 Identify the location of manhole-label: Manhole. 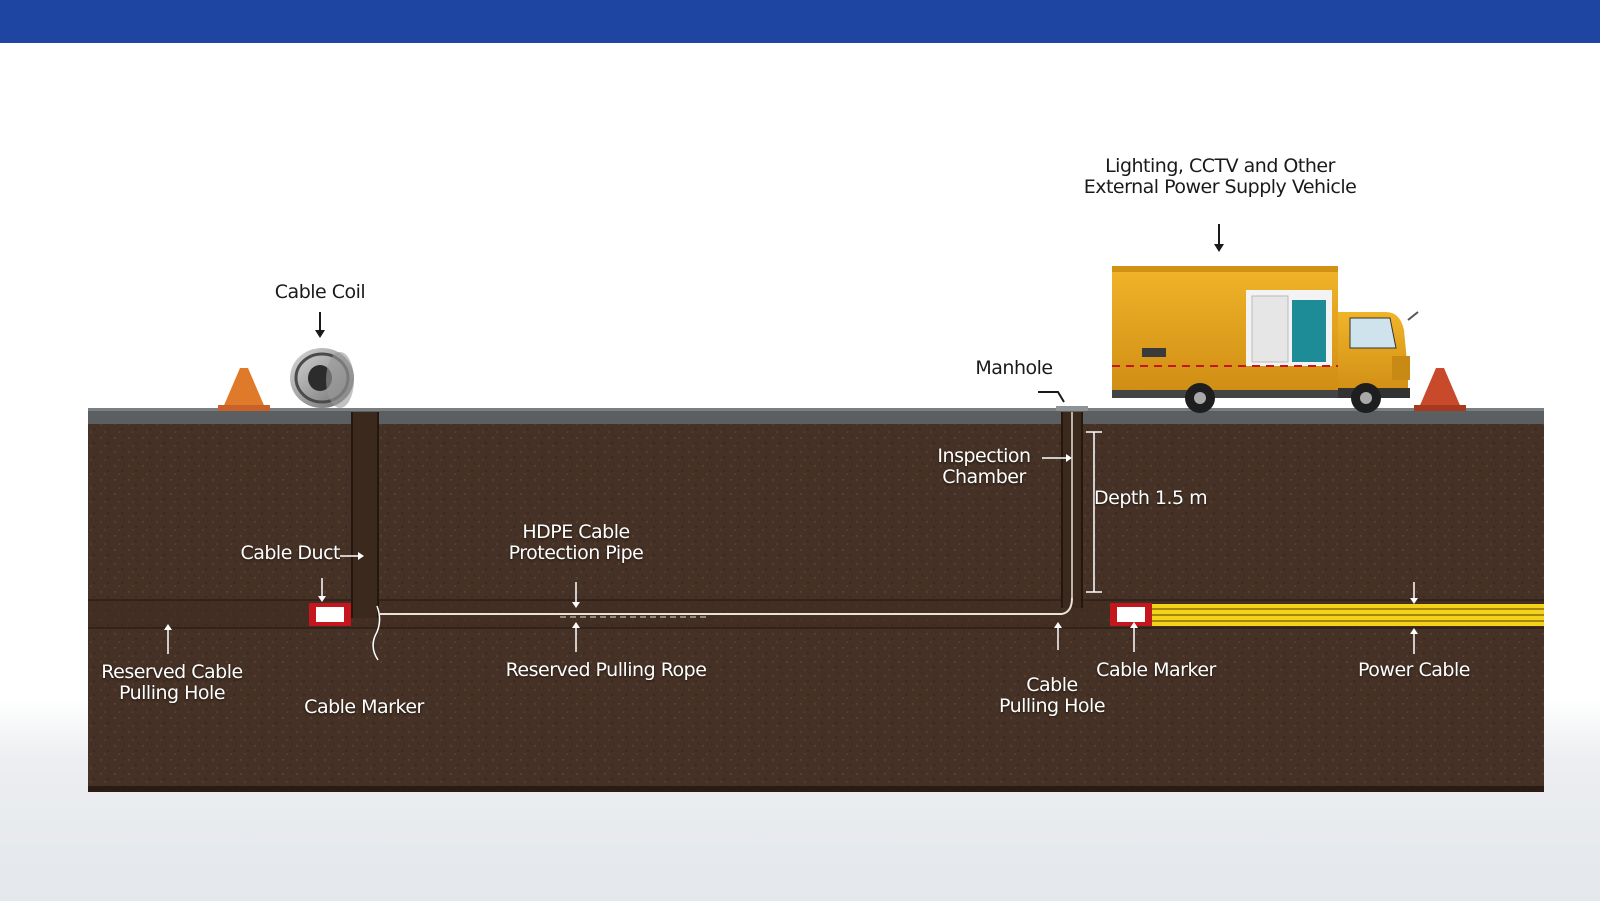
(1014, 368).